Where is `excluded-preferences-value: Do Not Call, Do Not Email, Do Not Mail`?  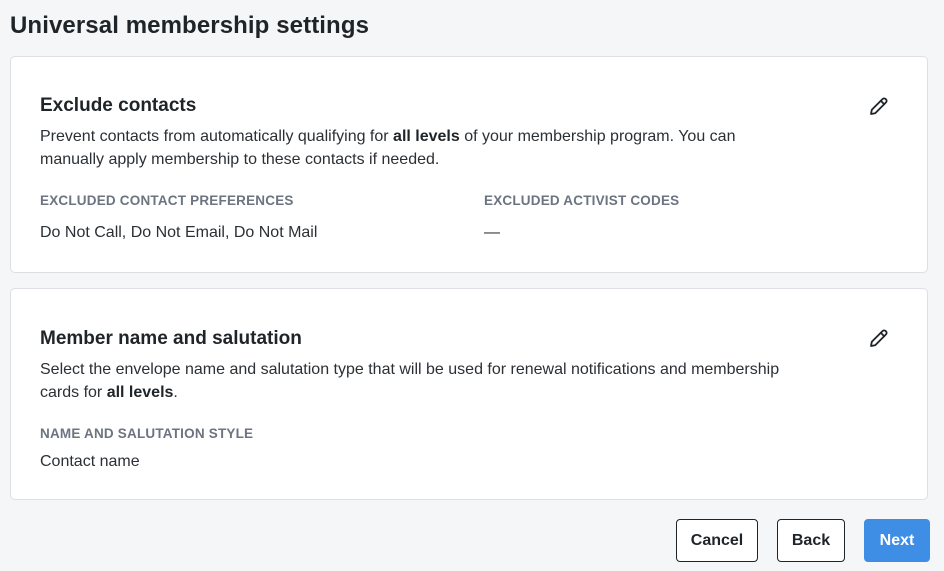 excluded-preferences-value: Do Not Call, Do Not Email, Do Not Mail is located at coordinates (179, 232).